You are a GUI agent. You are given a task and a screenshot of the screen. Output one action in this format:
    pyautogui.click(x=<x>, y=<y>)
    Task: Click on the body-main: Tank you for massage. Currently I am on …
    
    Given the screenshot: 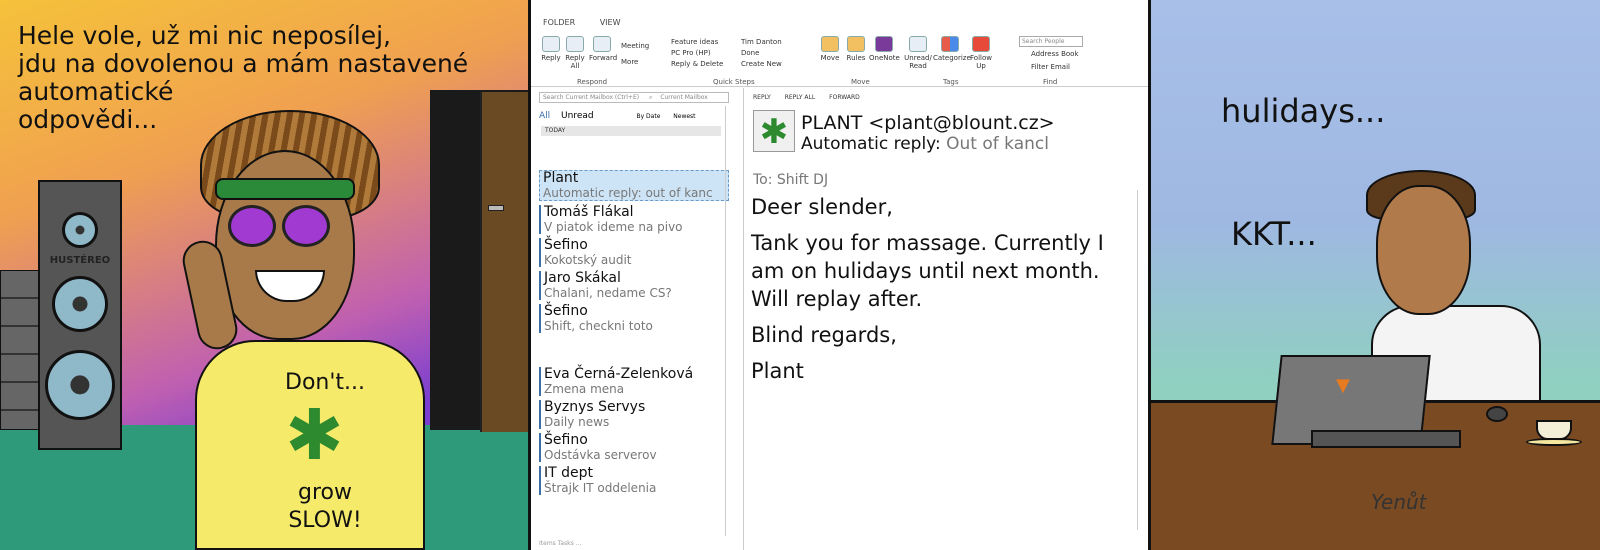 What is the action you would take?
    pyautogui.click(x=927, y=271)
    